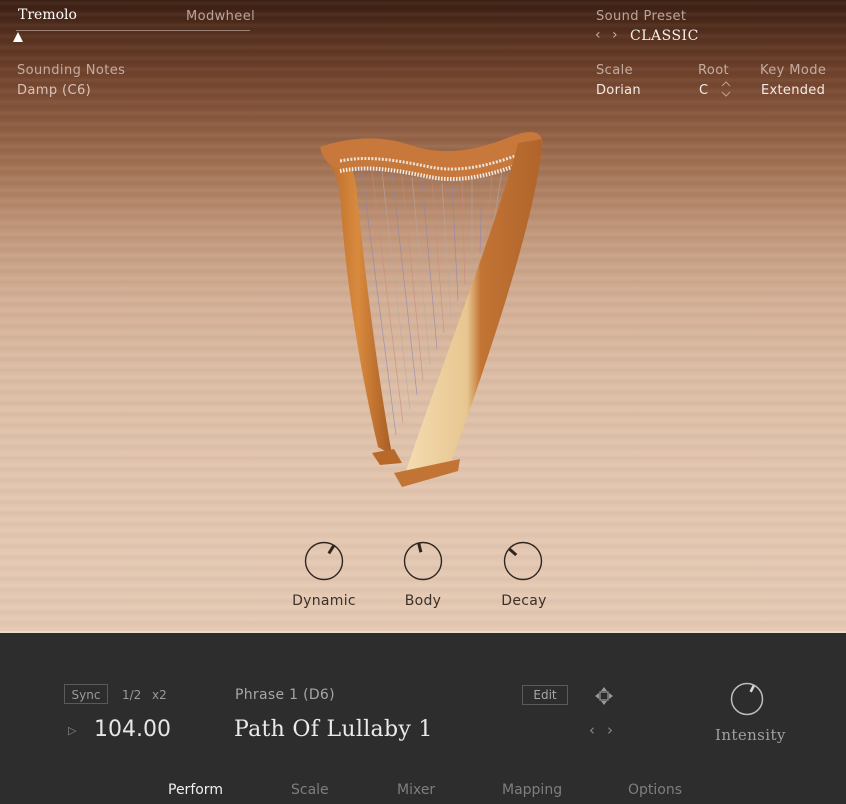 This screenshot has width=846, height=804. Describe the element at coordinates (750, 735) in the screenshot. I see `intensity-label: Intensity` at that location.